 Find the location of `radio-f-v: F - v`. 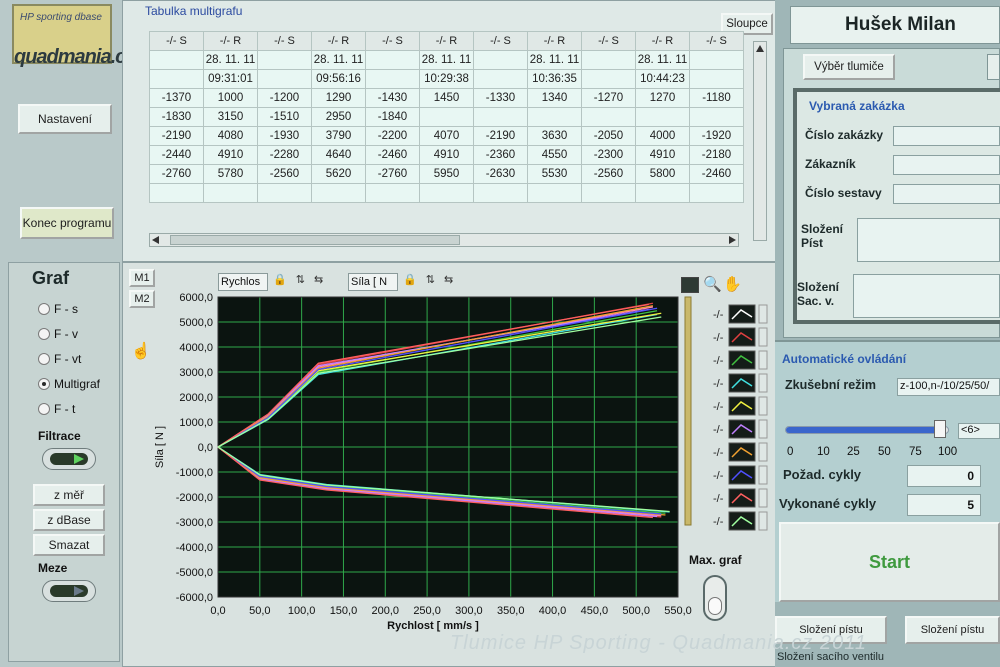

radio-f-v: F - v is located at coordinates (58, 334).